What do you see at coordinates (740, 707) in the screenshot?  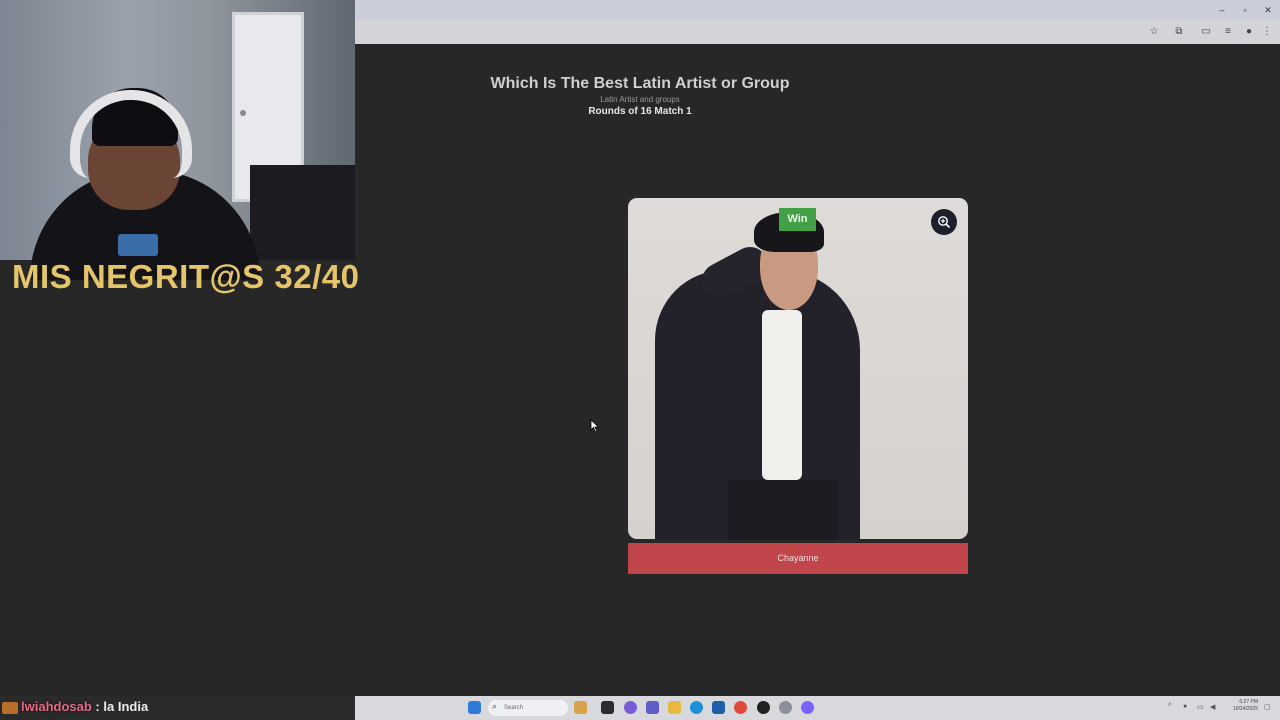 I see `chrome-browser-icon` at bounding box center [740, 707].